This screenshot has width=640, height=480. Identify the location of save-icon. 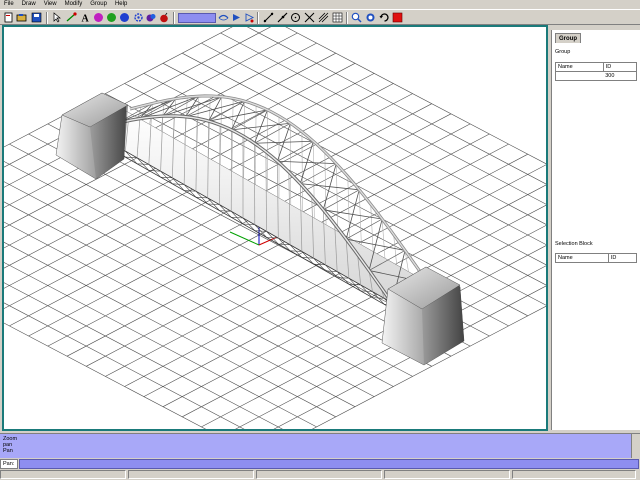
(36, 17).